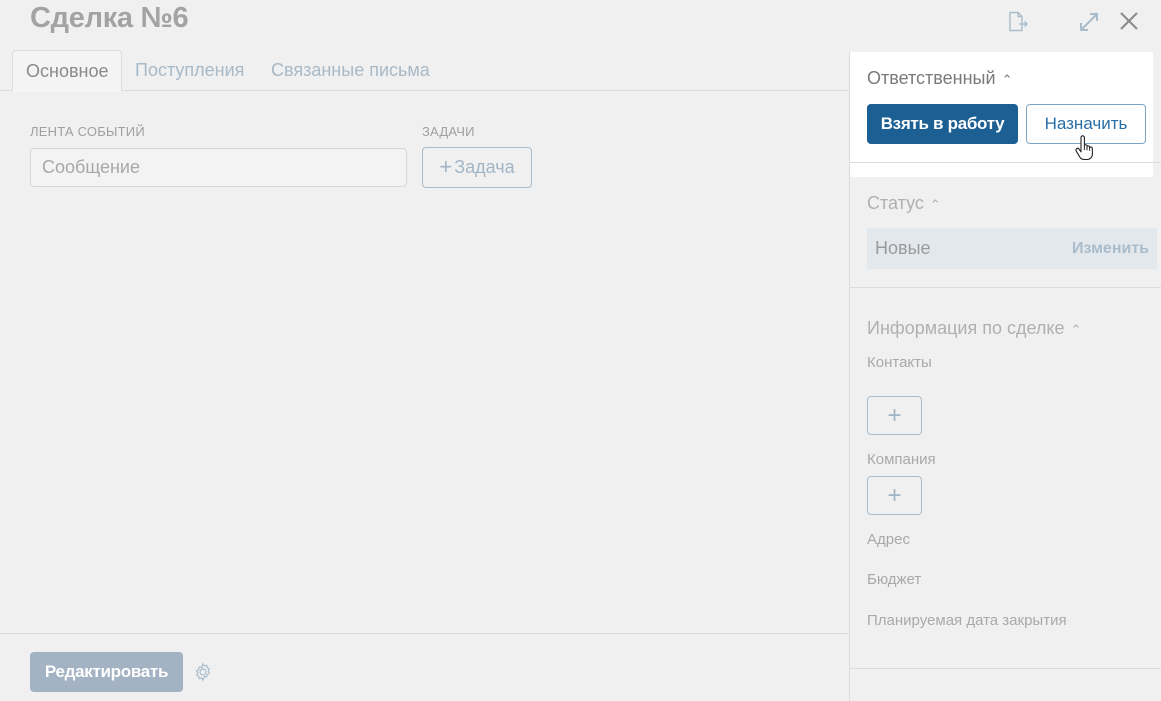 The width and height of the screenshot is (1161, 701). What do you see at coordinates (1110, 249) in the screenshot?
I see `change-status-link: Изменить` at bounding box center [1110, 249].